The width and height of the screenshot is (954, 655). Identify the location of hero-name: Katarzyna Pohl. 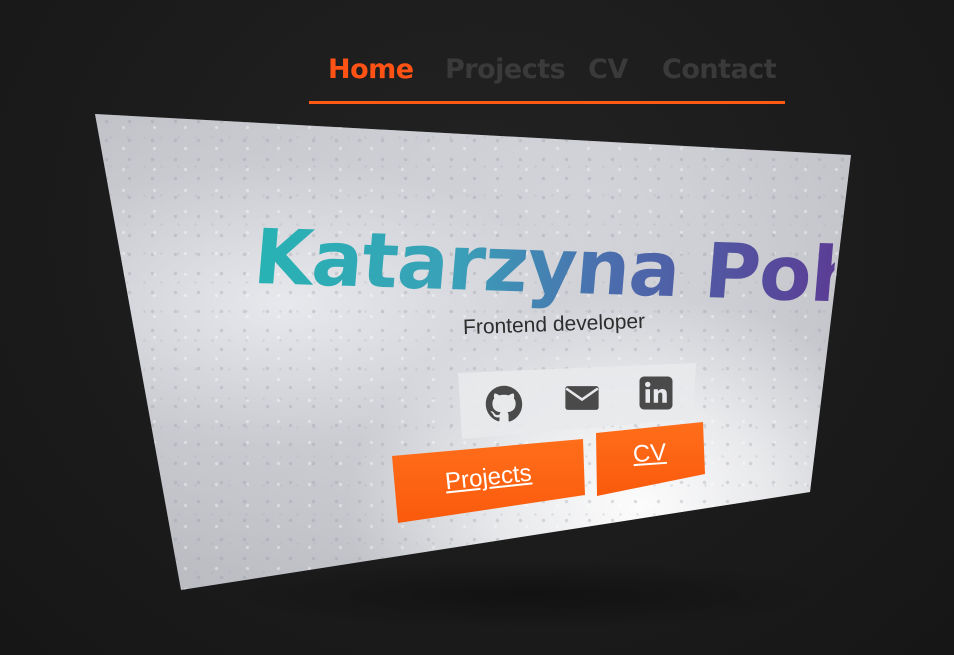
(544, 266).